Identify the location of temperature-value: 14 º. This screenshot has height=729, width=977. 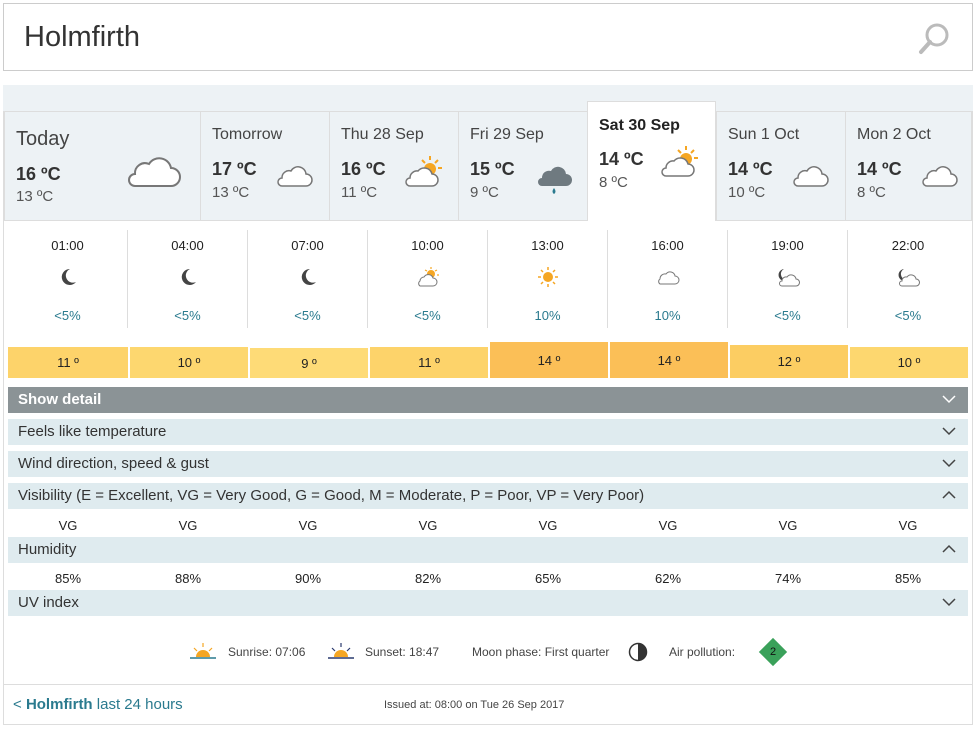
(669, 360).